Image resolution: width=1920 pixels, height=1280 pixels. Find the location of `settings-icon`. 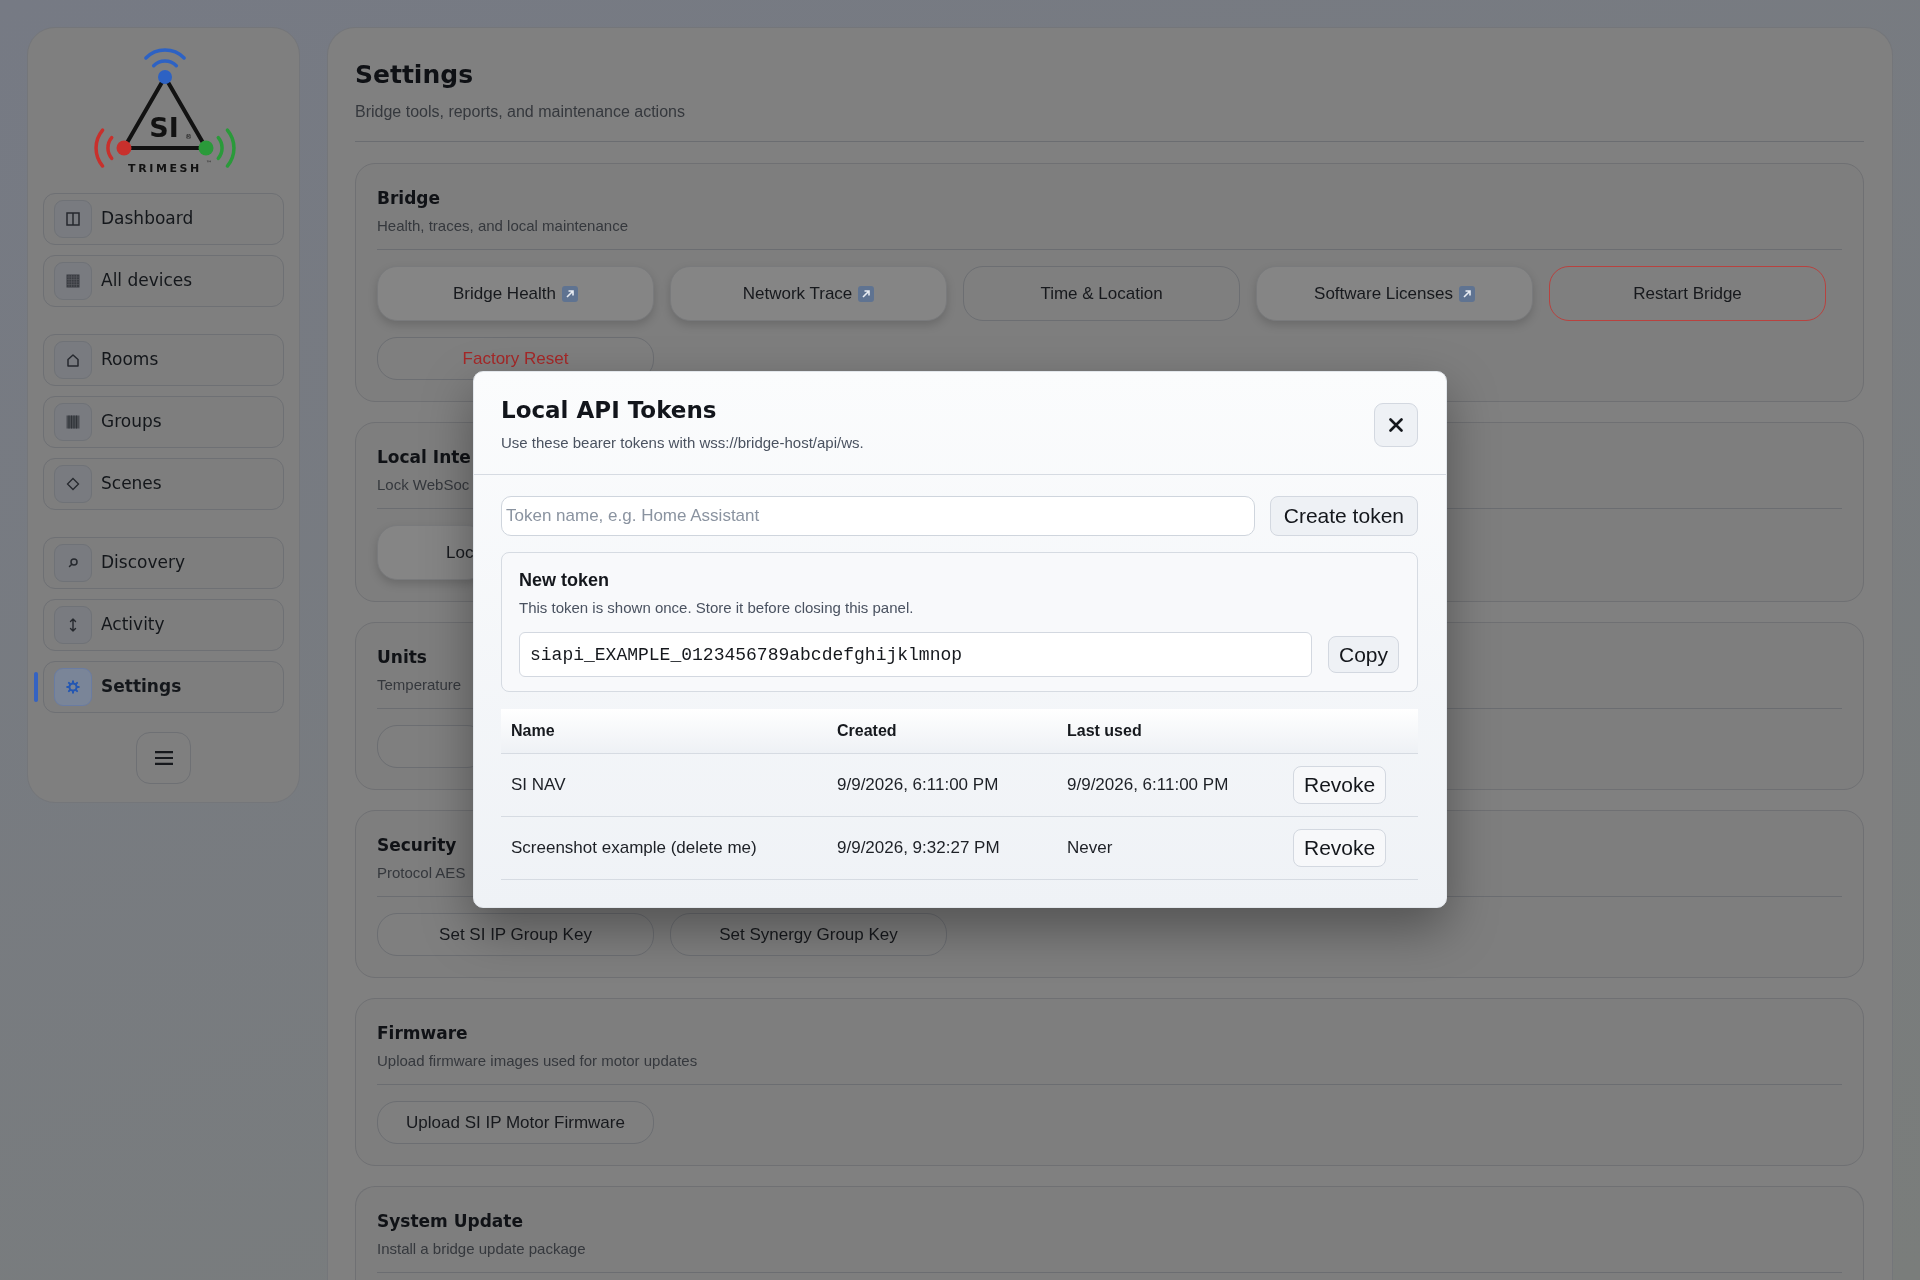

settings-icon is located at coordinates (73, 687).